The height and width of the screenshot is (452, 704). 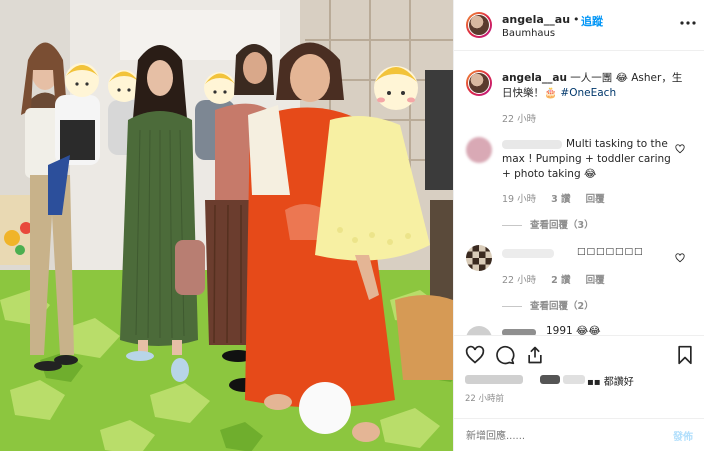 What do you see at coordinates (610, 252) in the screenshot?
I see `comment-text: □□□□□□□` at bounding box center [610, 252].